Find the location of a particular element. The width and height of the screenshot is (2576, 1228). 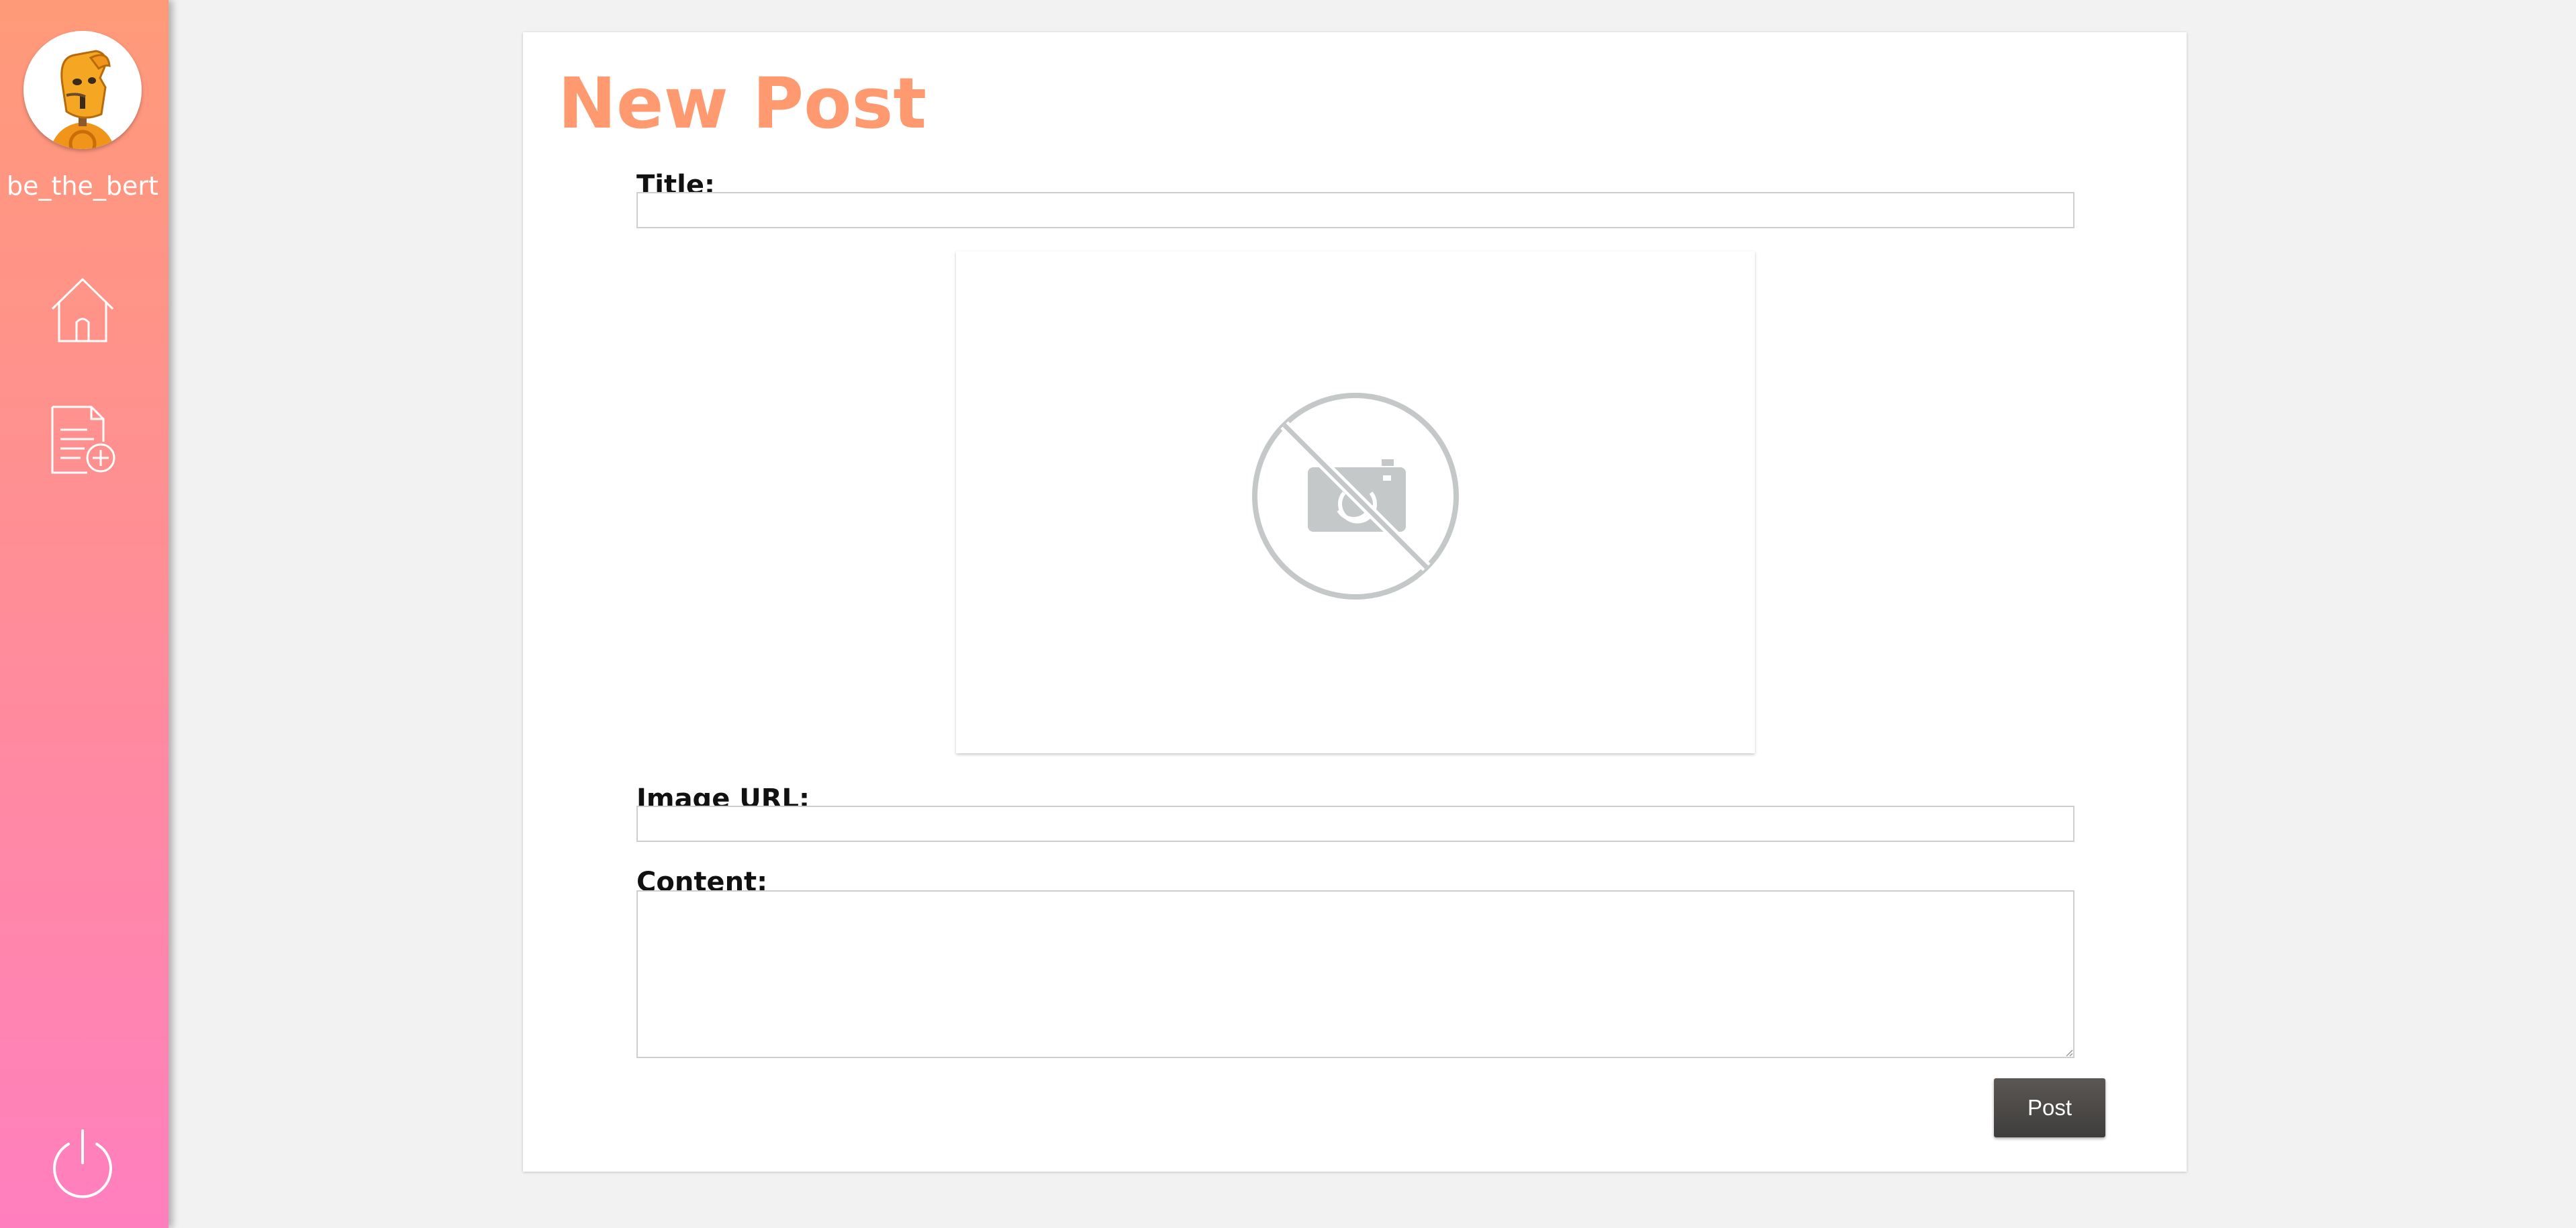

sidebar: be_the_bert is located at coordinates (84, 614).